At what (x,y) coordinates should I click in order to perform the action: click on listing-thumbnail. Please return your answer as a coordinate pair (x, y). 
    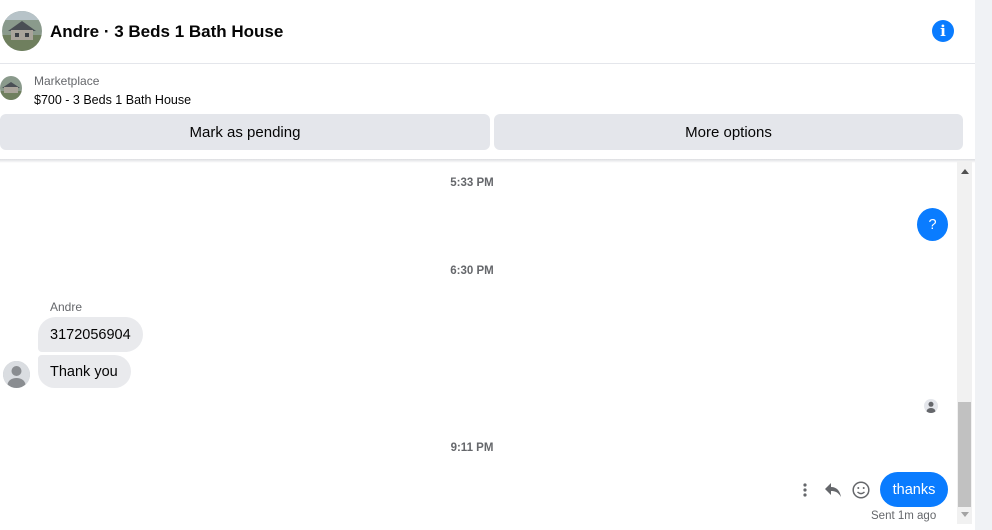
    Looking at the image, I should click on (11, 88).